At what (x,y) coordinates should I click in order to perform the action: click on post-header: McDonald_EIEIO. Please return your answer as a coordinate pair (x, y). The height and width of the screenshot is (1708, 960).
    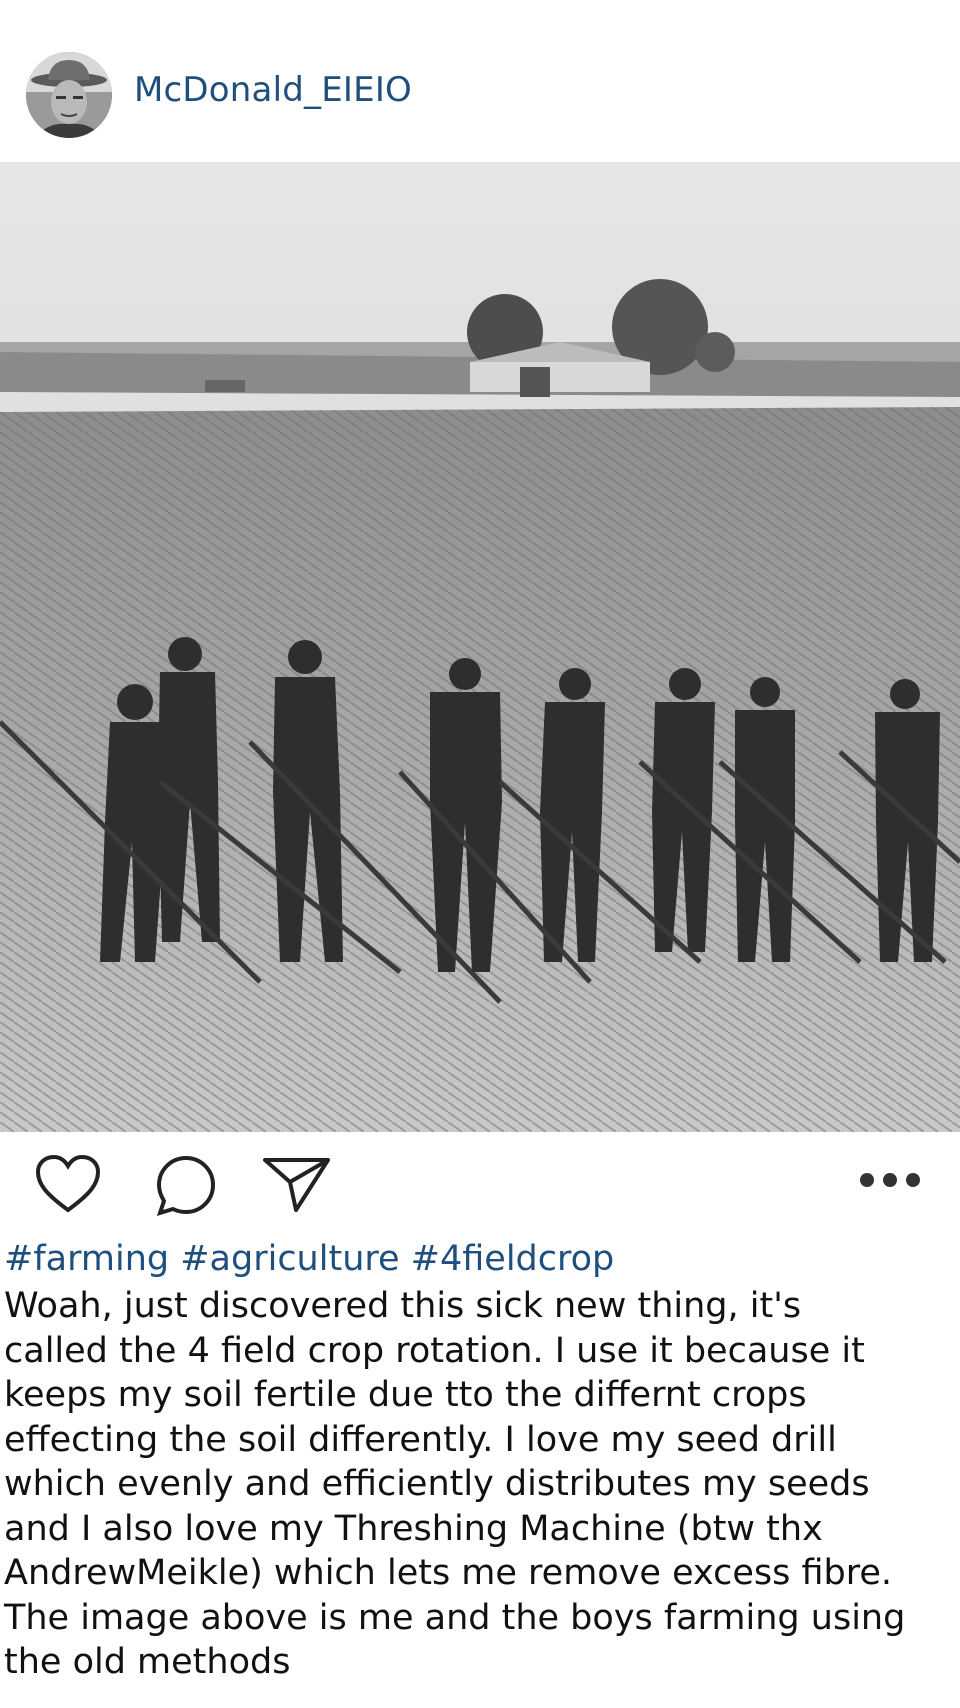
    Looking at the image, I should click on (480, 81).